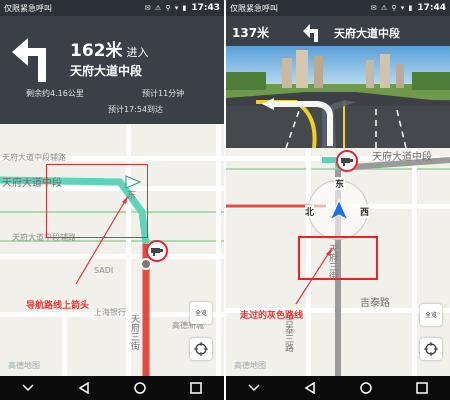 This screenshot has width=450, height=400. I want to click on status-bar: 仅限紧急呼叫 ✉ ⚠ ⚲ ▾ ▮ 17:44, so click(338, 8).